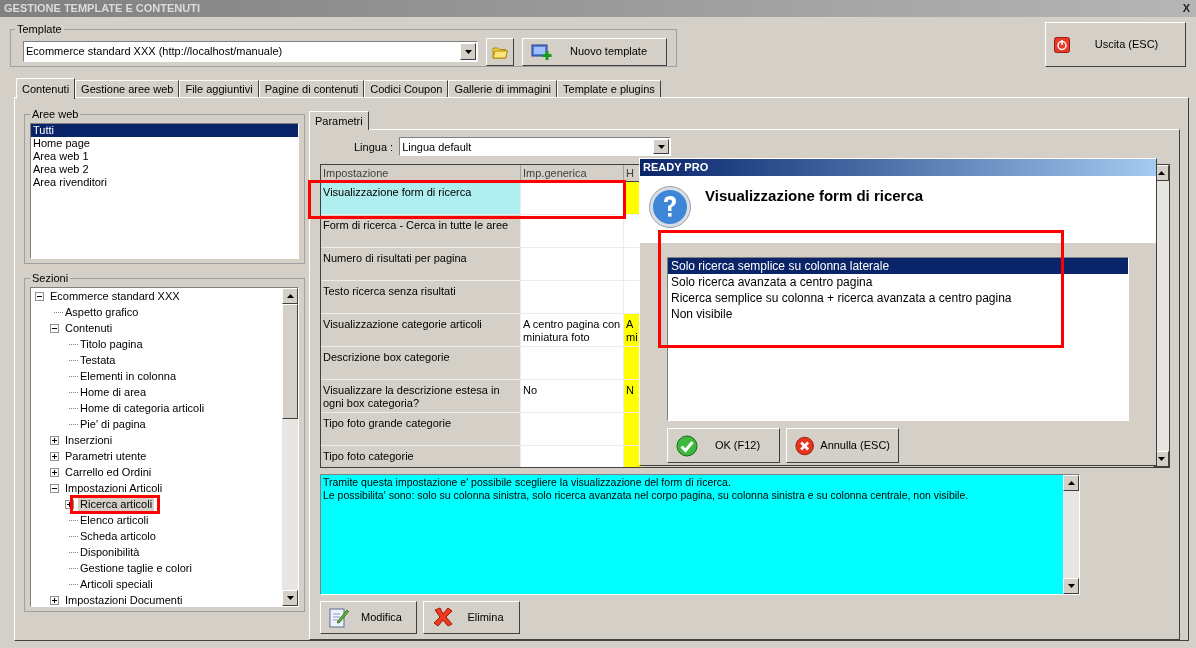 This screenshot has width=1196, height=648. I want to click on ok-button: OK (F12), so click(723, 445).